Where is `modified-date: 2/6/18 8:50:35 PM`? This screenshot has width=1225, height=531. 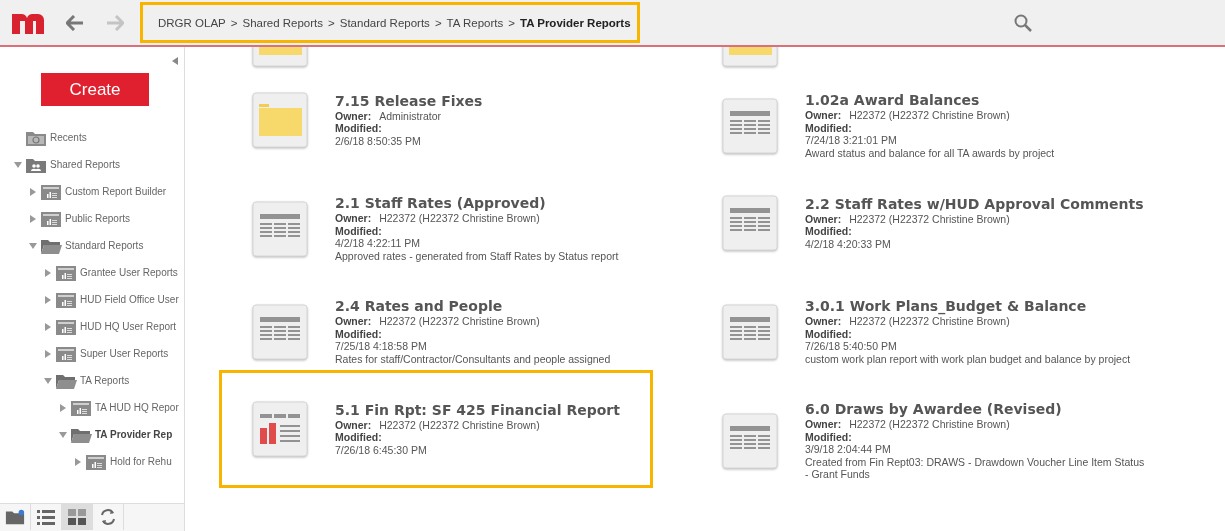
modified-date: 2/6/18 8:50:35 PM is located at coordinates (378, 141).